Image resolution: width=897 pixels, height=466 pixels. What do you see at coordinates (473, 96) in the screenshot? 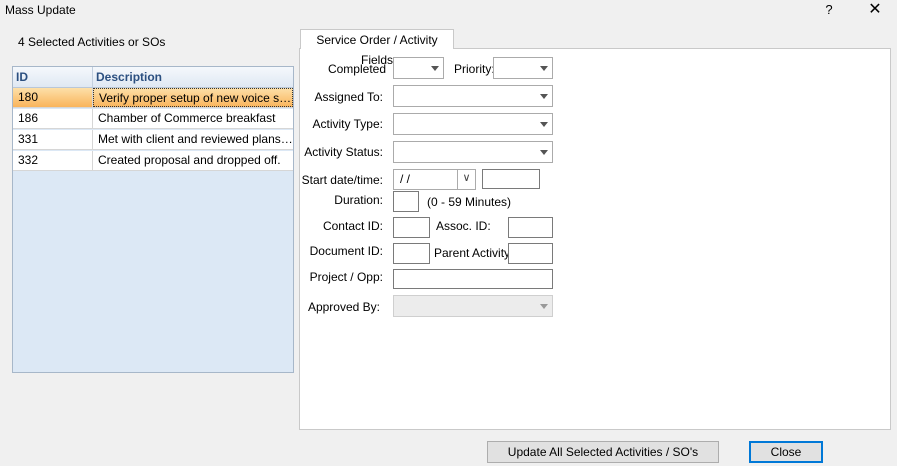
I see `assigned-to-dropdown` at bounding box center [473, 96].